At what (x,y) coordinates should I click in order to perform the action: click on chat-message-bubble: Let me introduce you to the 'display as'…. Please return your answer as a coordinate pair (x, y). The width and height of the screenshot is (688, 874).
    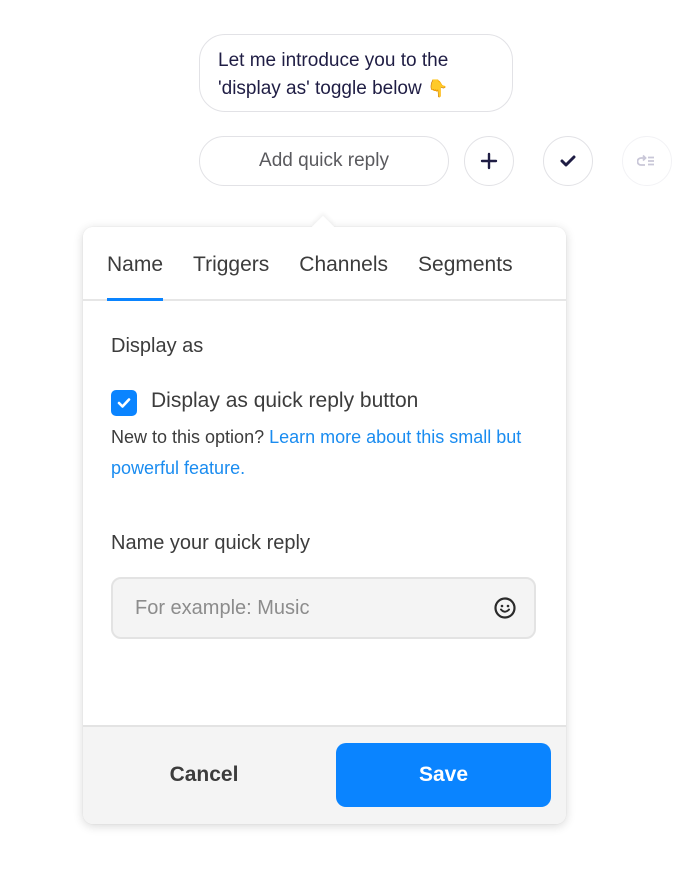
    Looking at the image, I should click on (356, 73).